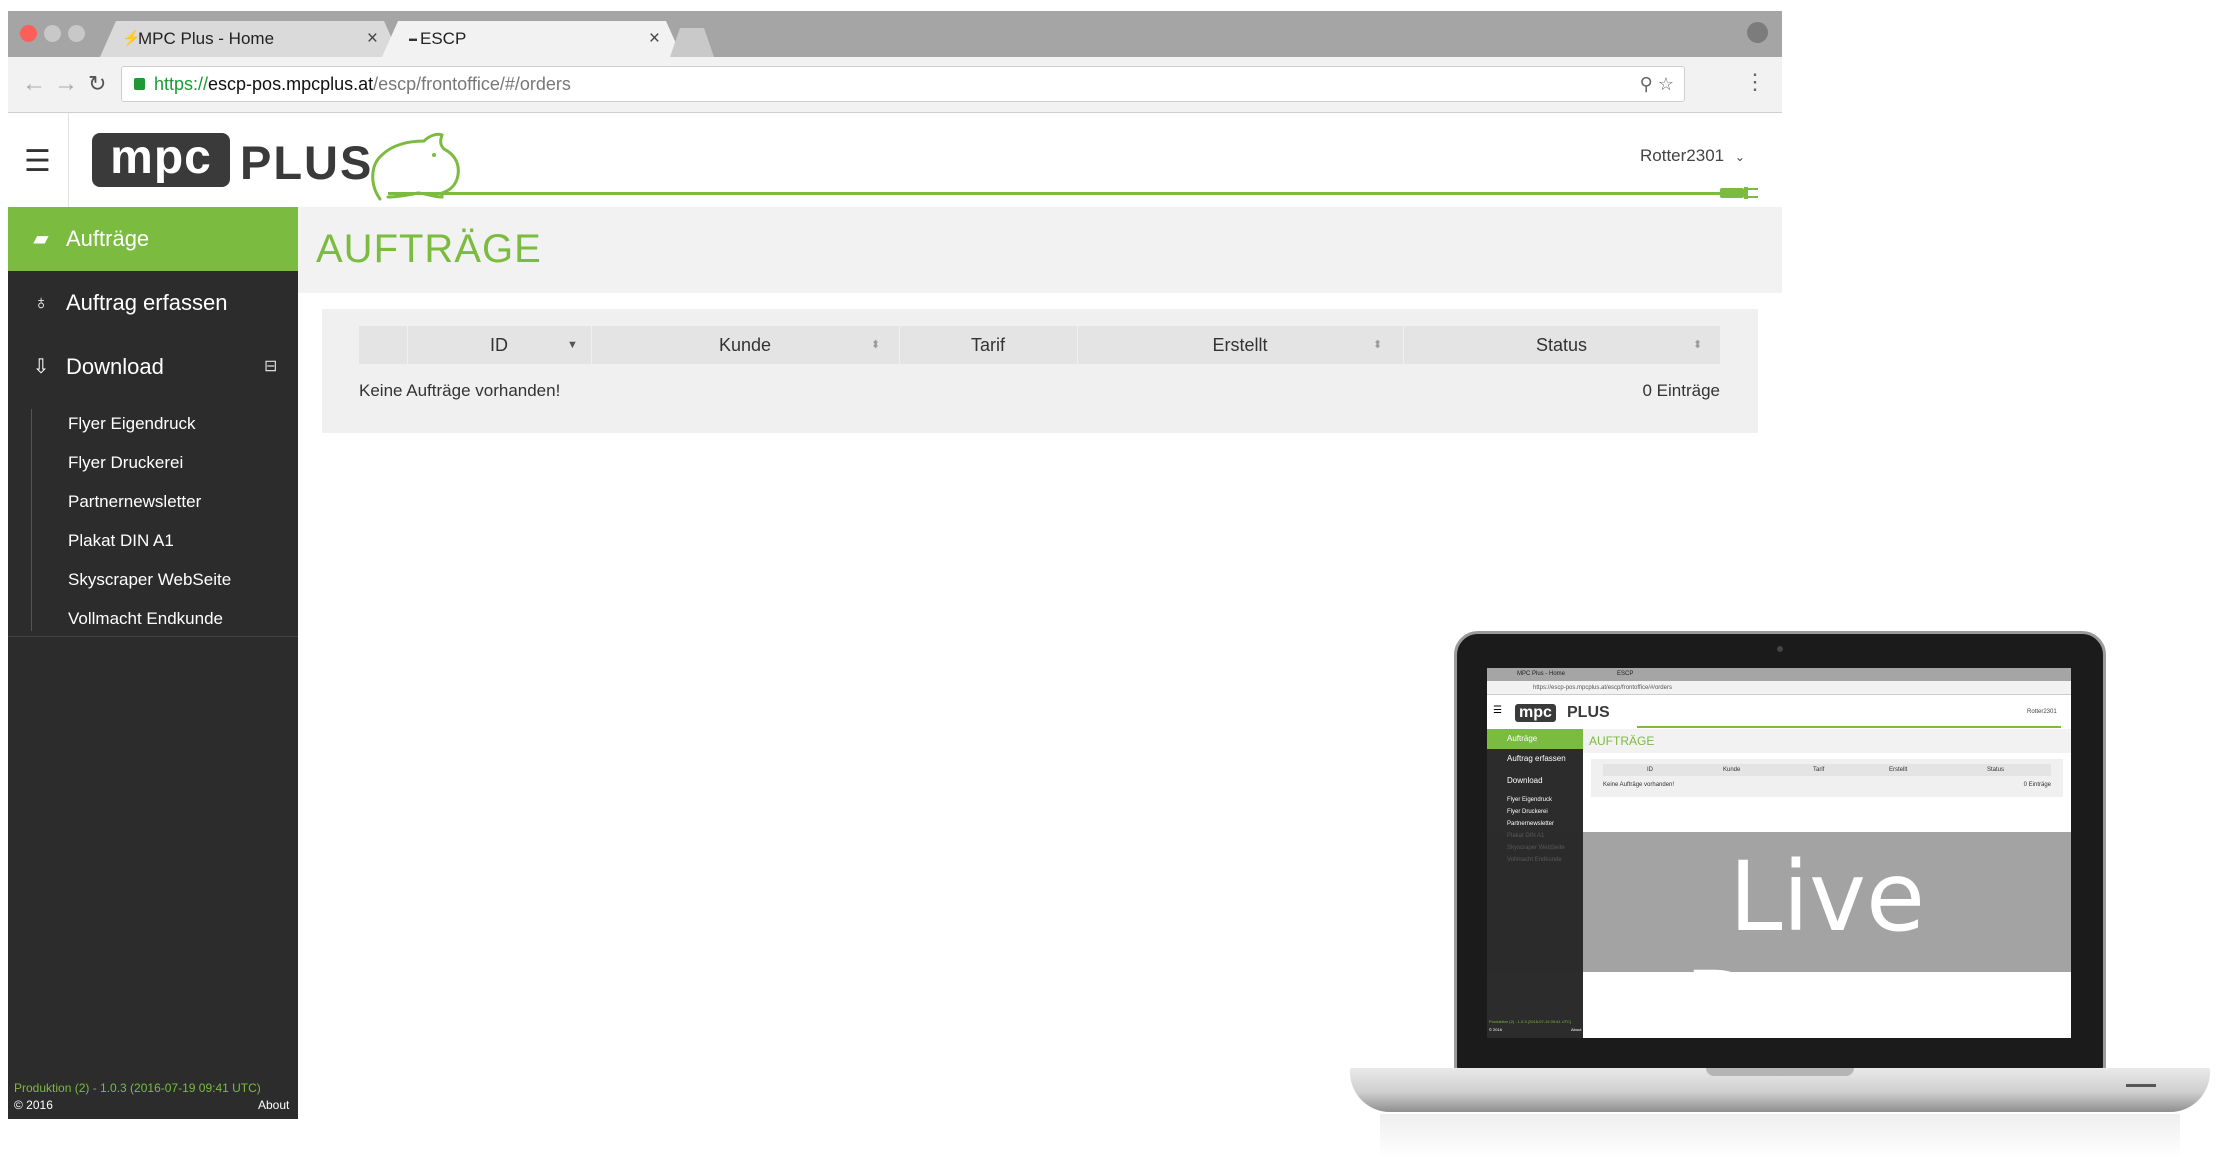 The image size is (2216, 1168). I want to click on live-demo-banner: Live Demo, so click(1827, 935).